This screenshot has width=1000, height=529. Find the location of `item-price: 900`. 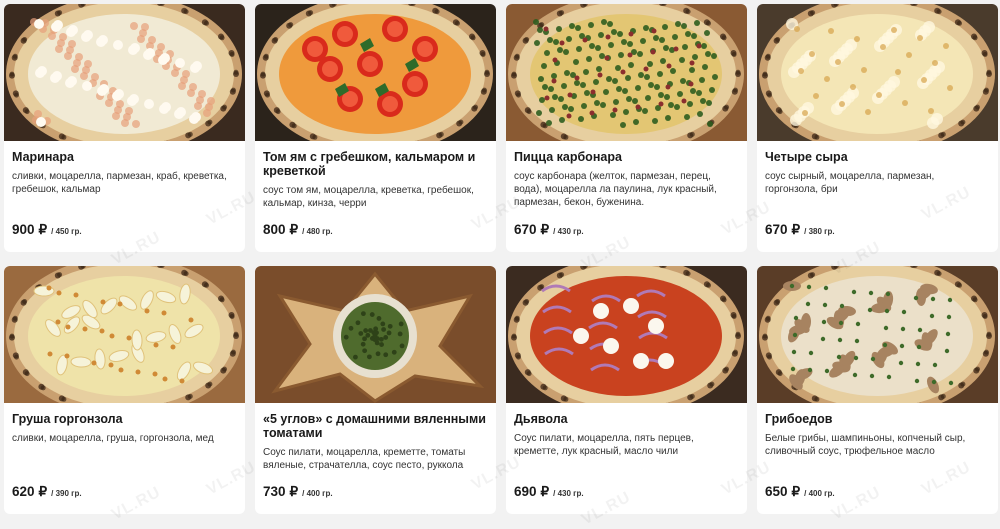

item-price: 900 is located at coordinates (23, 229).